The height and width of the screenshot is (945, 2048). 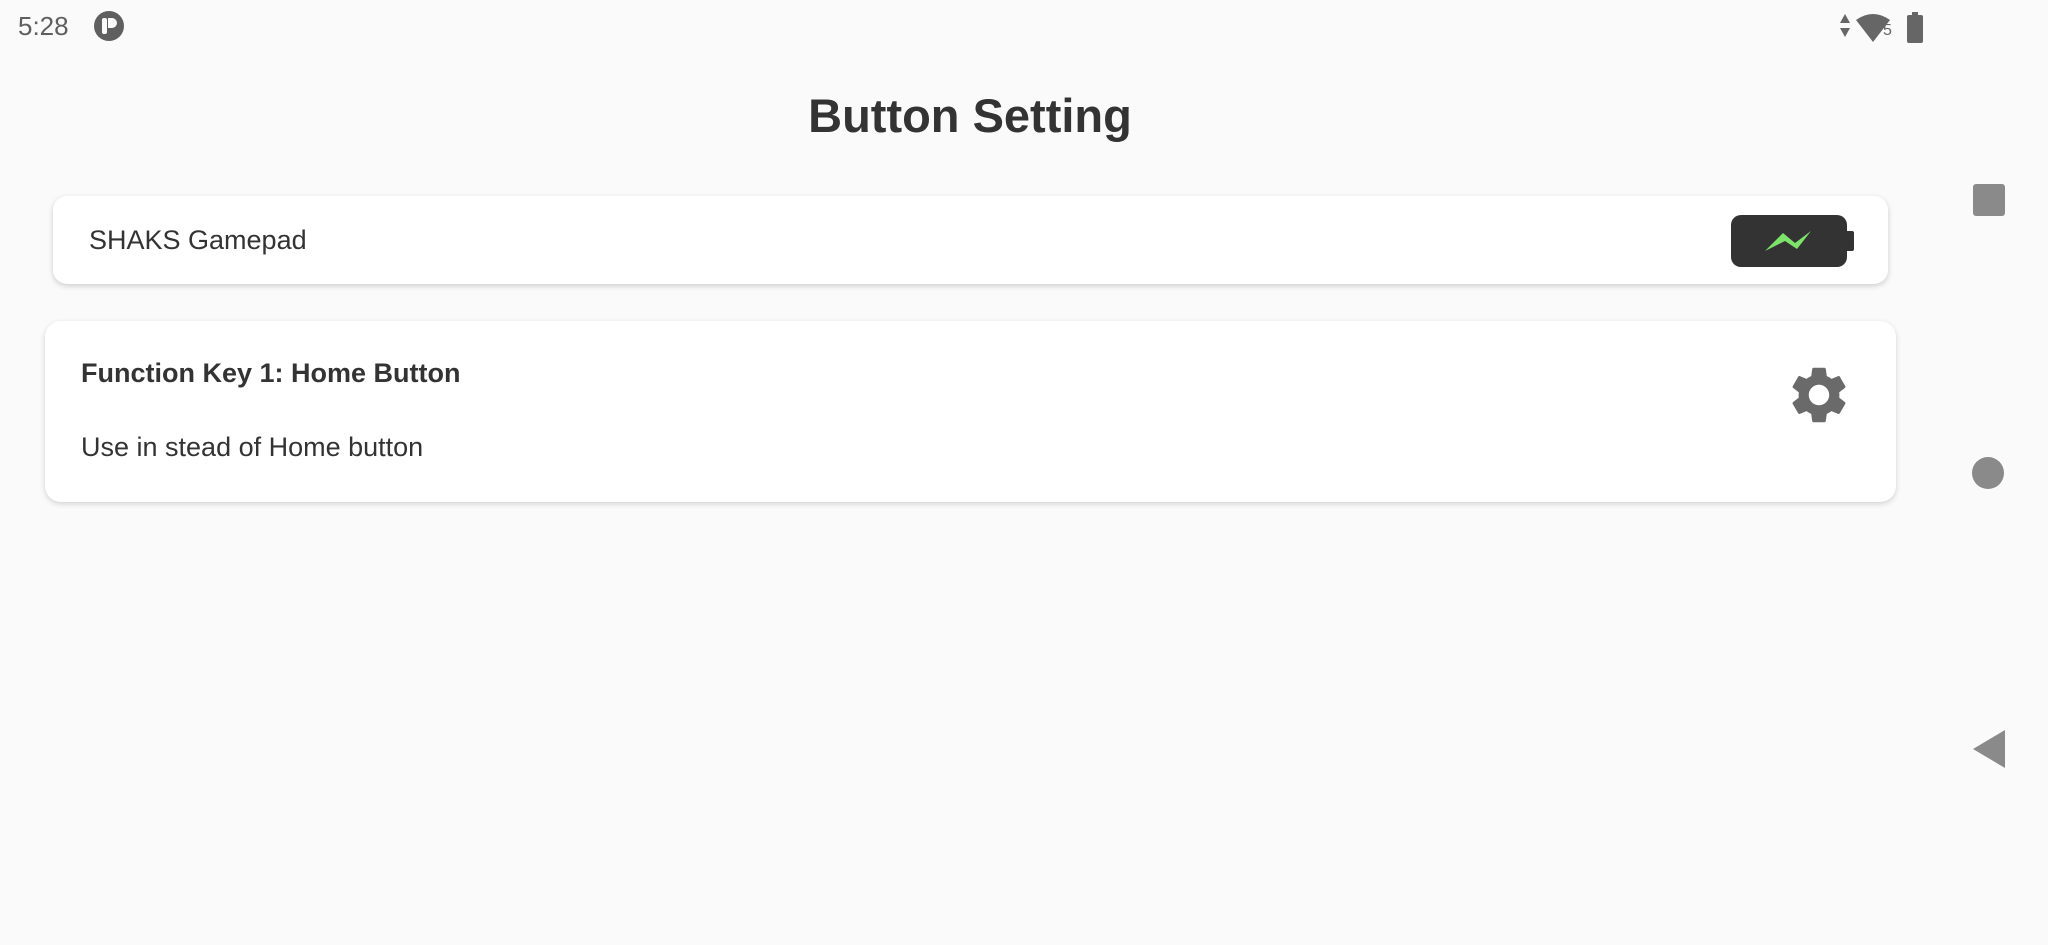 I want to click on square-icon, so click(x=1989, y=200).